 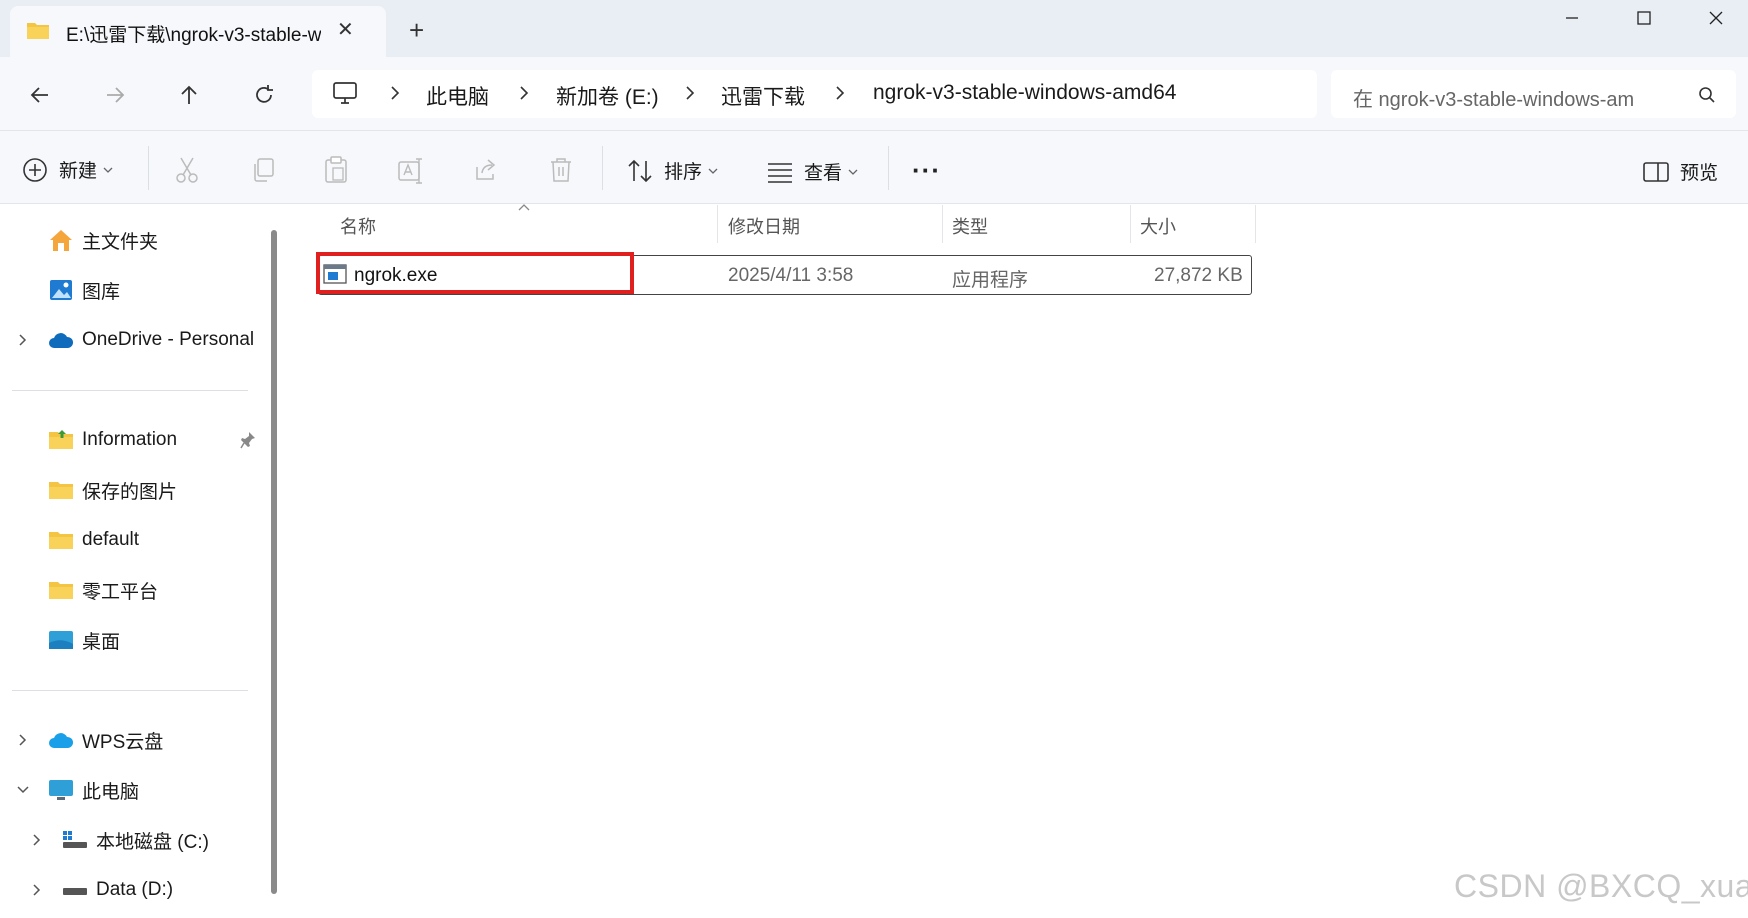 I want to click on sidebar-item-saved-pictures: 保存的图片, so click(x=112, y=490).